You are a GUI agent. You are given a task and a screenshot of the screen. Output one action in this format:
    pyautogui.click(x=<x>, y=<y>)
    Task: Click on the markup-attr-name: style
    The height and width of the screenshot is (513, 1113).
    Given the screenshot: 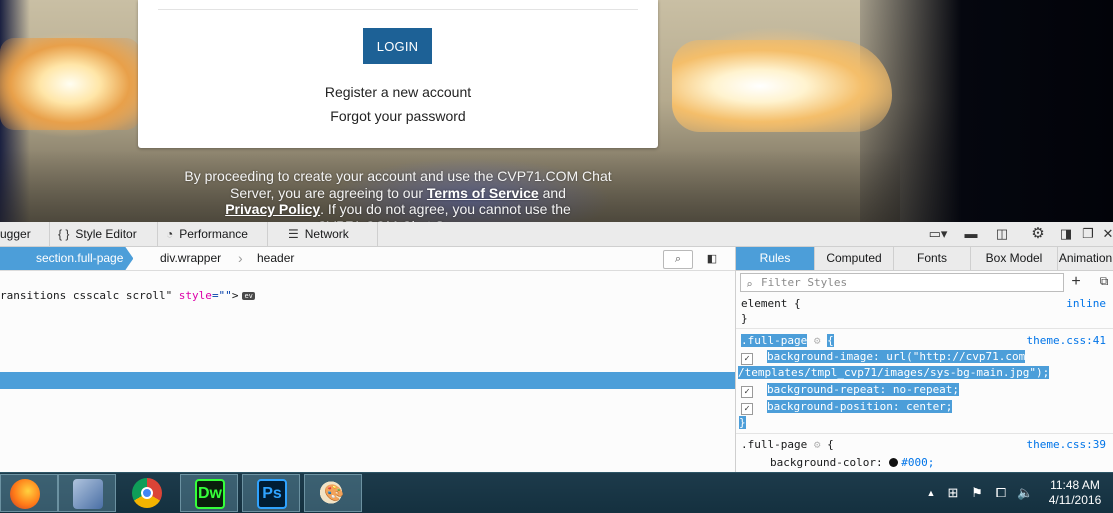 What is the action you would take?
    pyautogui.click(x=192, y=295)
    